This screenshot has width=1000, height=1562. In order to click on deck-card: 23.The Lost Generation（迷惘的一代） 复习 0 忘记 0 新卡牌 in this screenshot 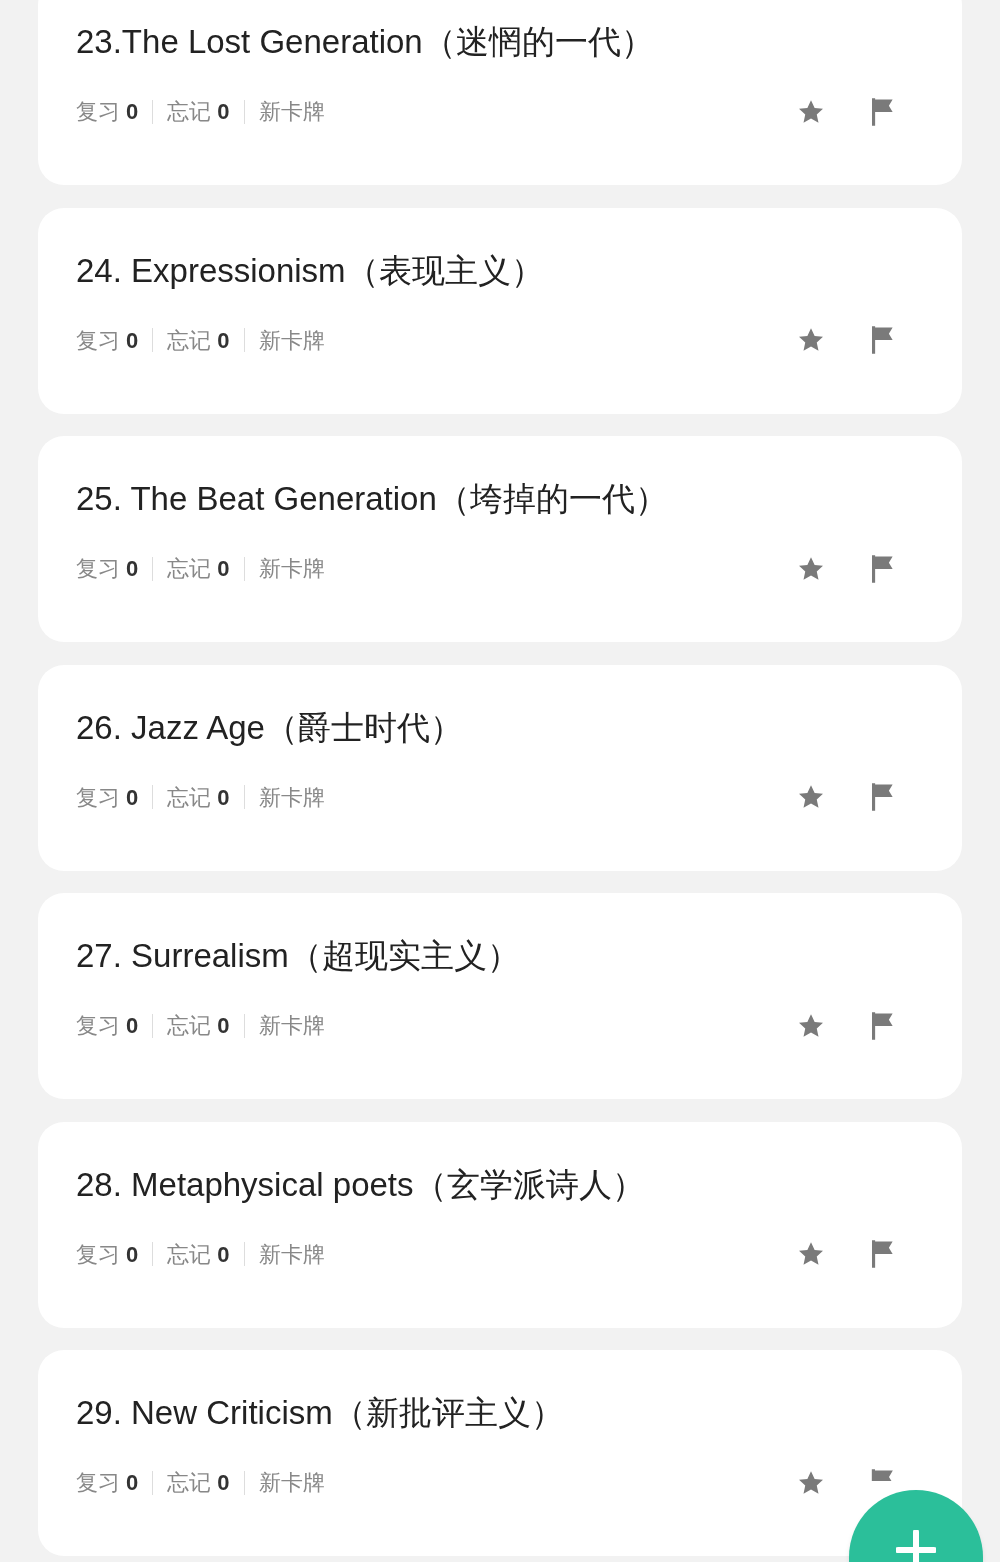, I will do `click(500, 92)`.